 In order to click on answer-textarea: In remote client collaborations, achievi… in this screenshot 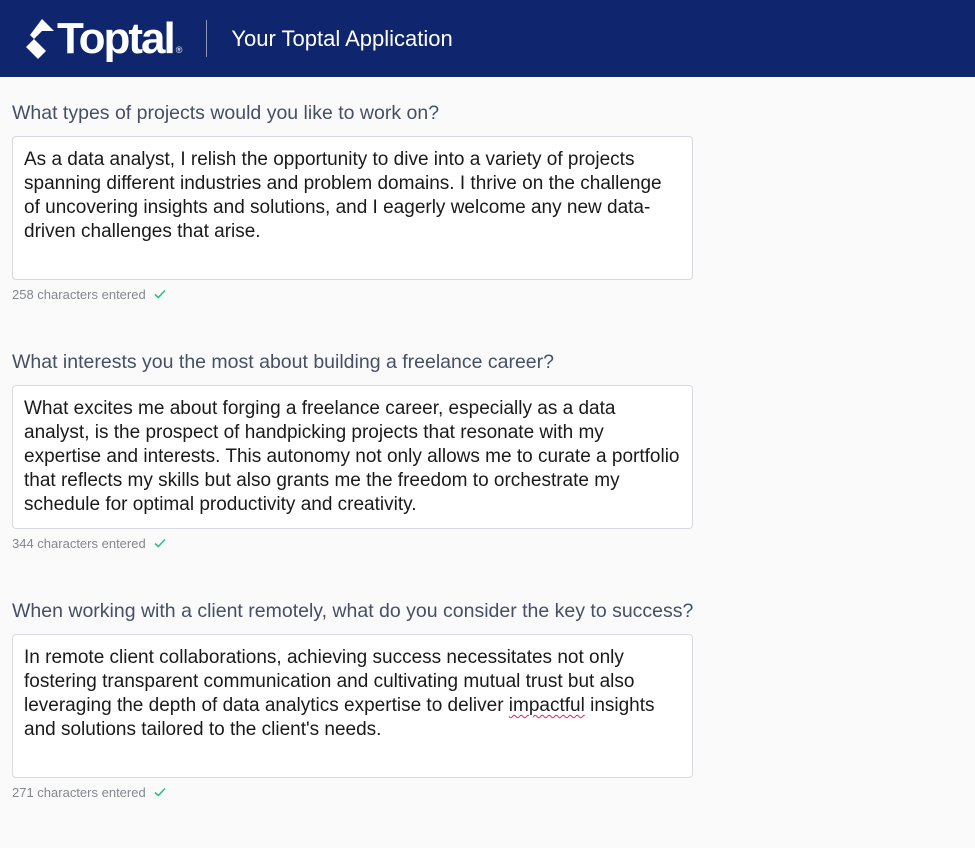, I will do `click(352, 706)`.